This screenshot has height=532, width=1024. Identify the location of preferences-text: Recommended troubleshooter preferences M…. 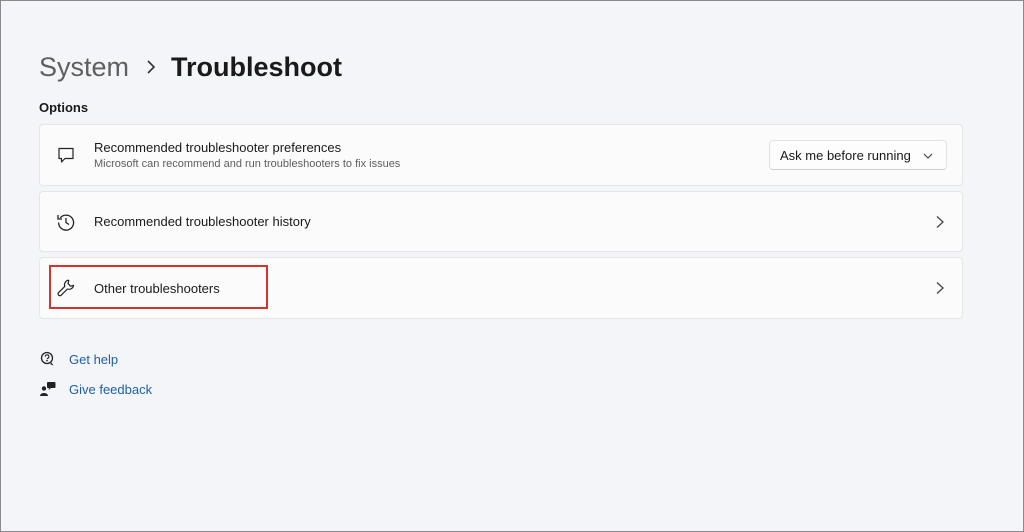
(247, 155).